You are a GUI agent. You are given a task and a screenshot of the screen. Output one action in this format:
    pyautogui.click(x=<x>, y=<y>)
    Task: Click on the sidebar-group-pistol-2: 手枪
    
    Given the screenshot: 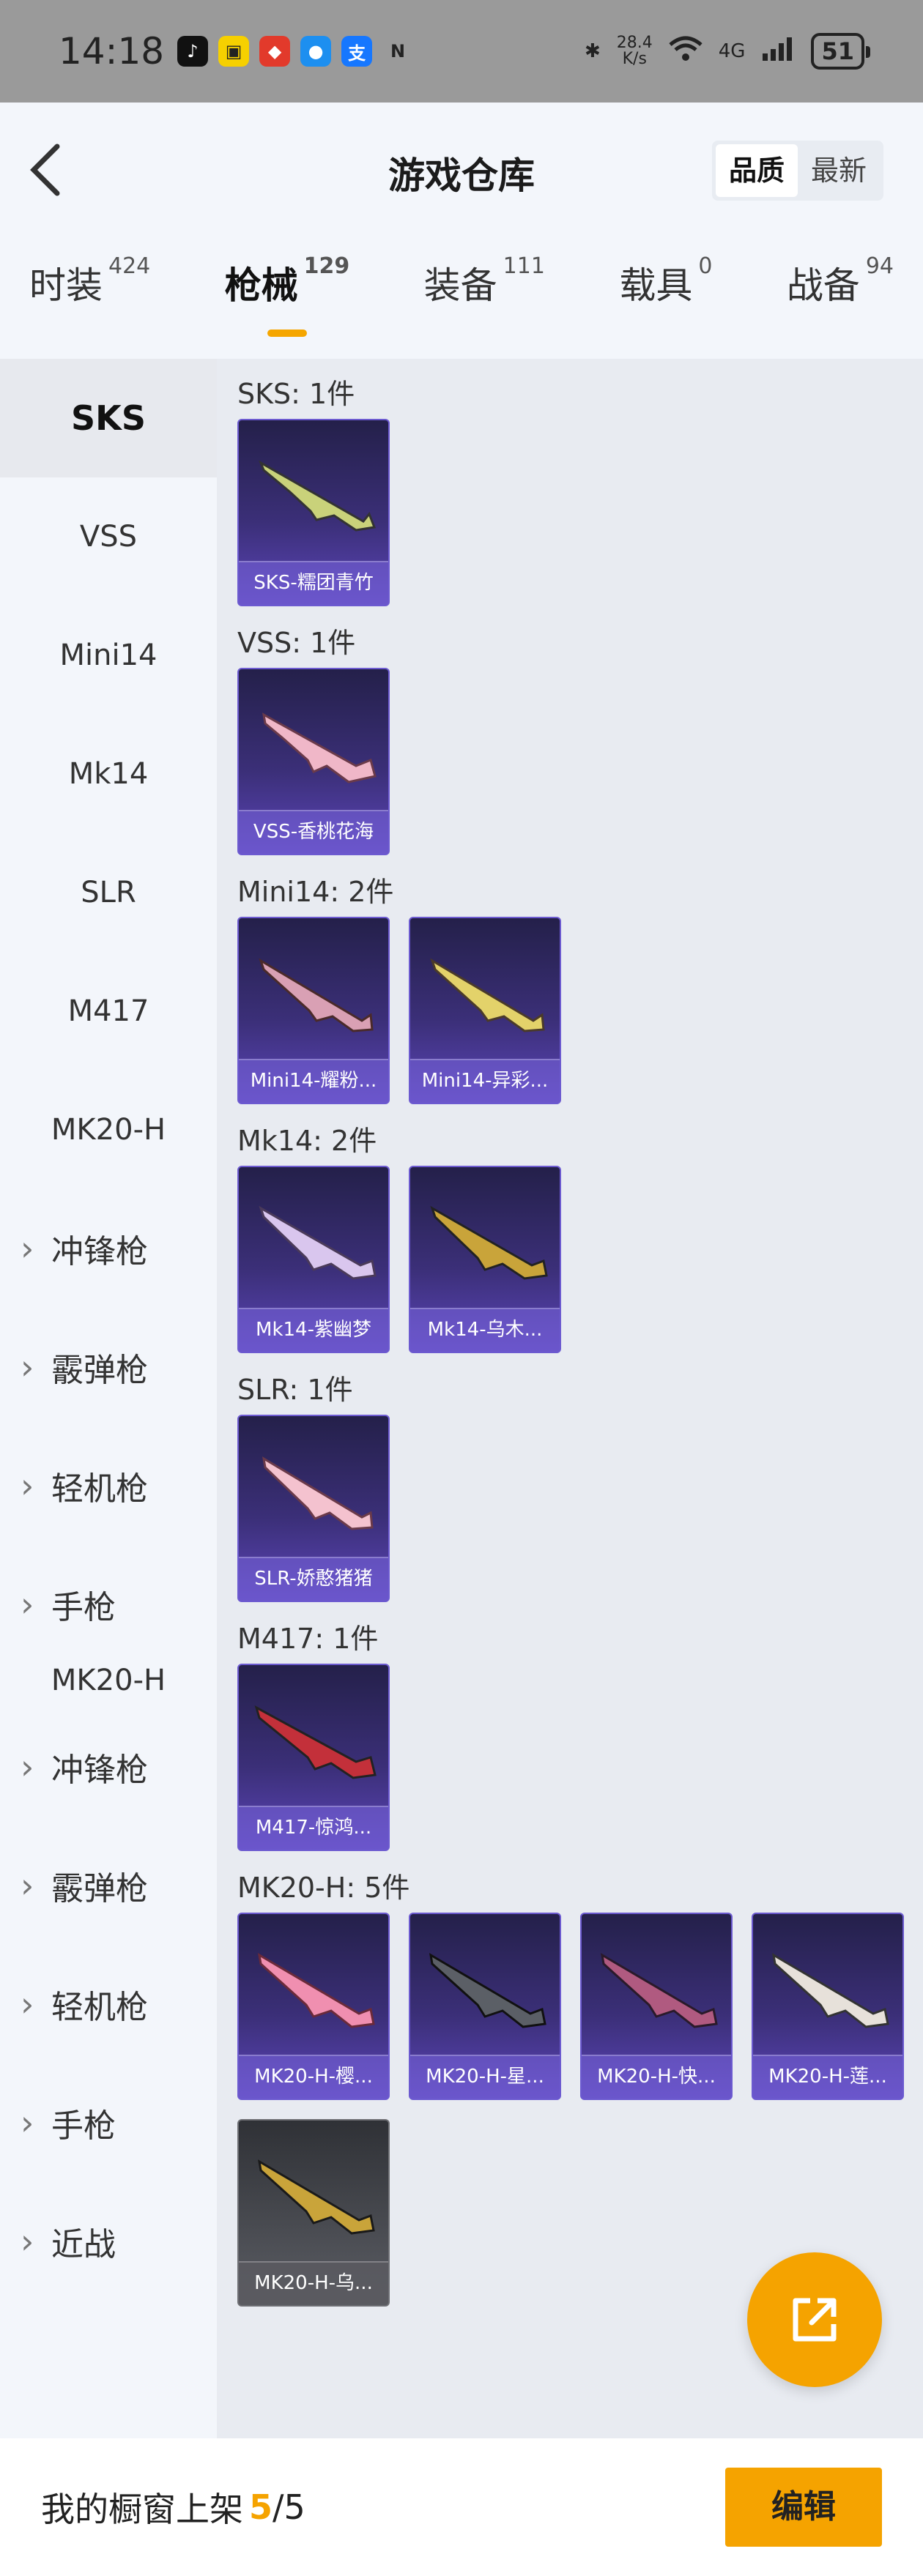 What is the action you would take?
    pyautogui.click(x=108, y=2122)
    